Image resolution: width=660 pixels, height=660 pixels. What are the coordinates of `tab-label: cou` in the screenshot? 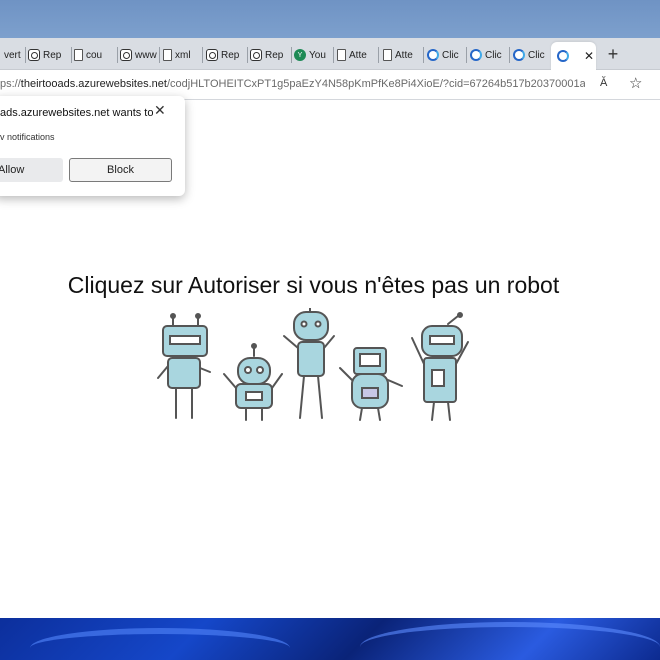 It's located at (94, 55).